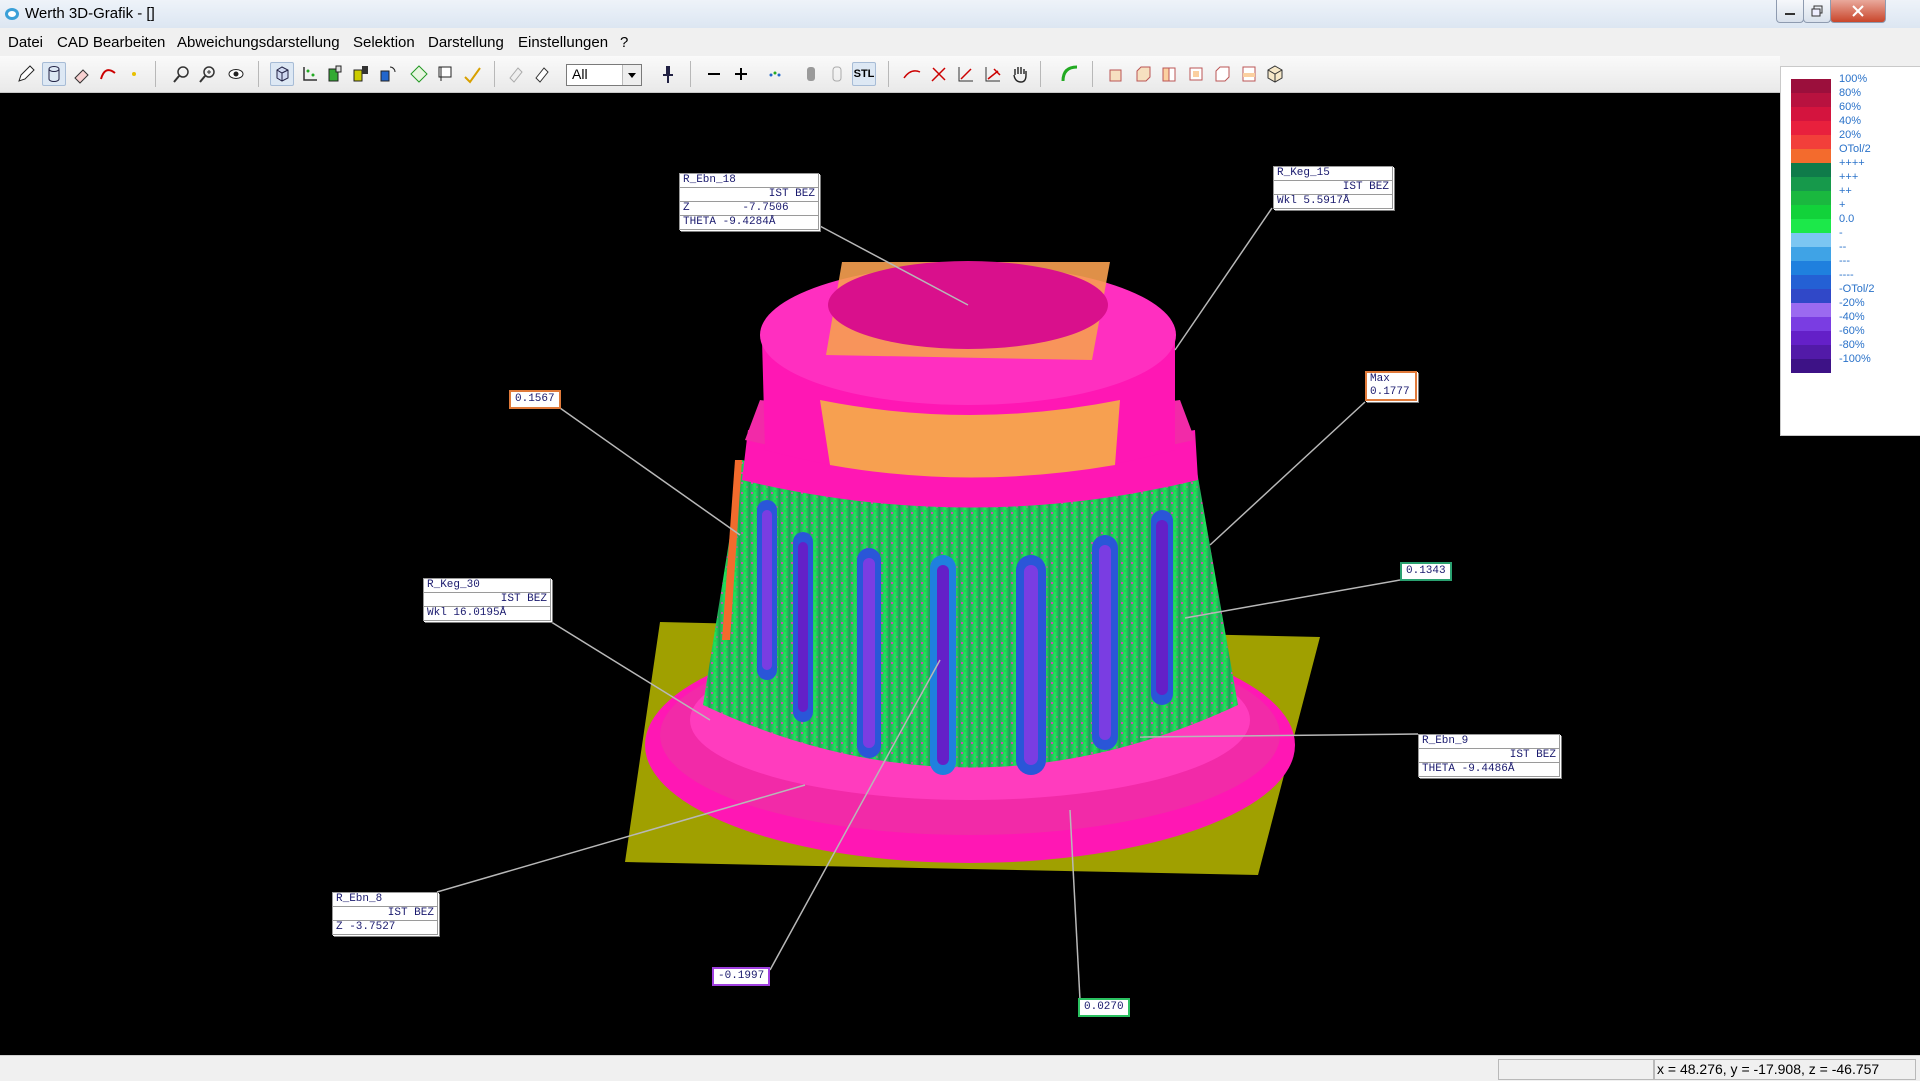 Image resolution: width=1920 pixels, height=1081 pixels. Describe the element at coordinates (993, 74) in the screenshot. I see `axis-xyz-icon` at that location.